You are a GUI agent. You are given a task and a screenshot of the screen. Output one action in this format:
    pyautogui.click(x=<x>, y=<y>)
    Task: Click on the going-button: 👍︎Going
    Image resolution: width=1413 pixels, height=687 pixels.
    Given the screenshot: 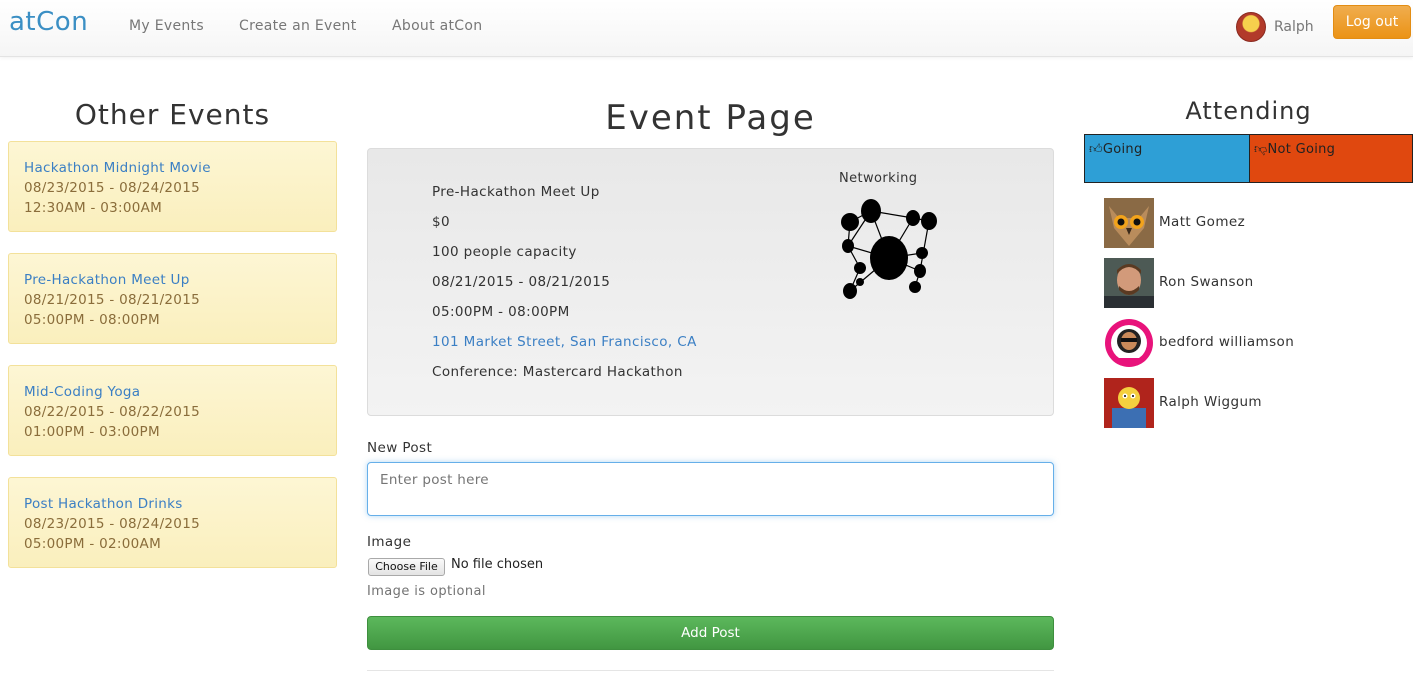 What is the action you would take?
    pyautogui.click(x=1167, y=158)
    